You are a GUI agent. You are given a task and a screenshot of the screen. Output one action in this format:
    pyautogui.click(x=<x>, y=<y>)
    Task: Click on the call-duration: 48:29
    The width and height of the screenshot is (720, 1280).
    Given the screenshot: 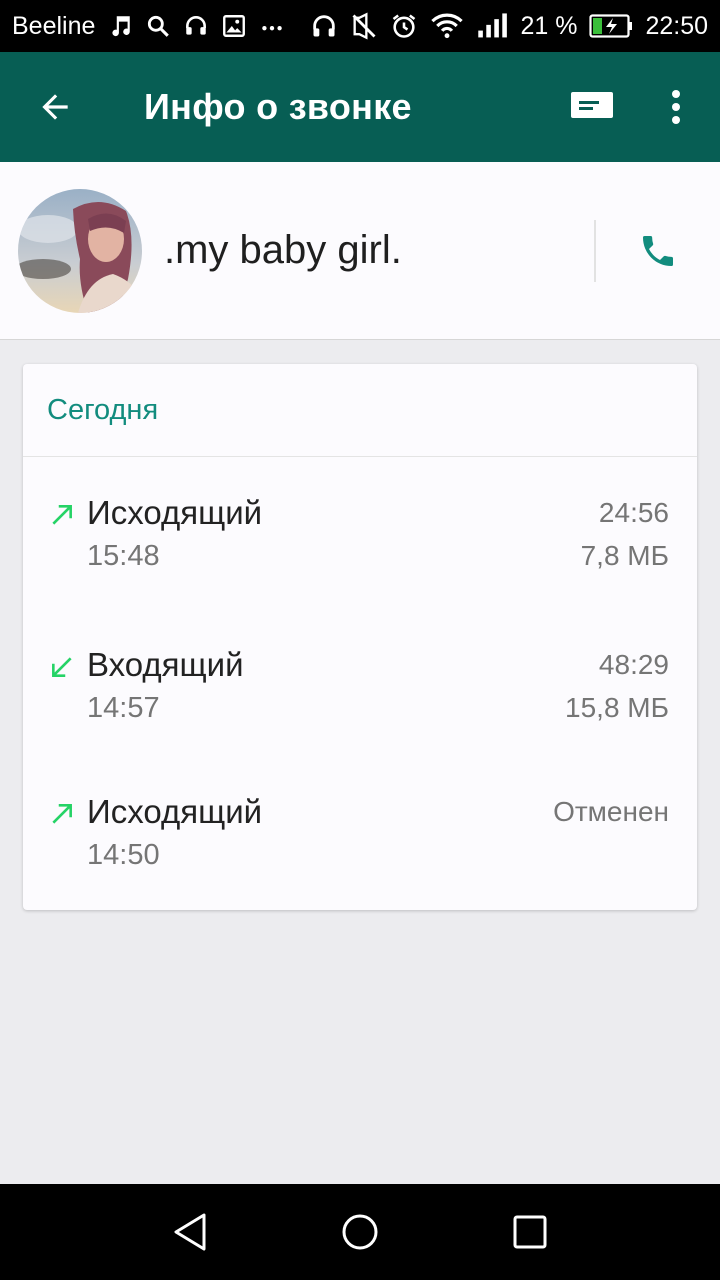 What is the action you would take?
    pyautogui.click(x=633, y=664)
    